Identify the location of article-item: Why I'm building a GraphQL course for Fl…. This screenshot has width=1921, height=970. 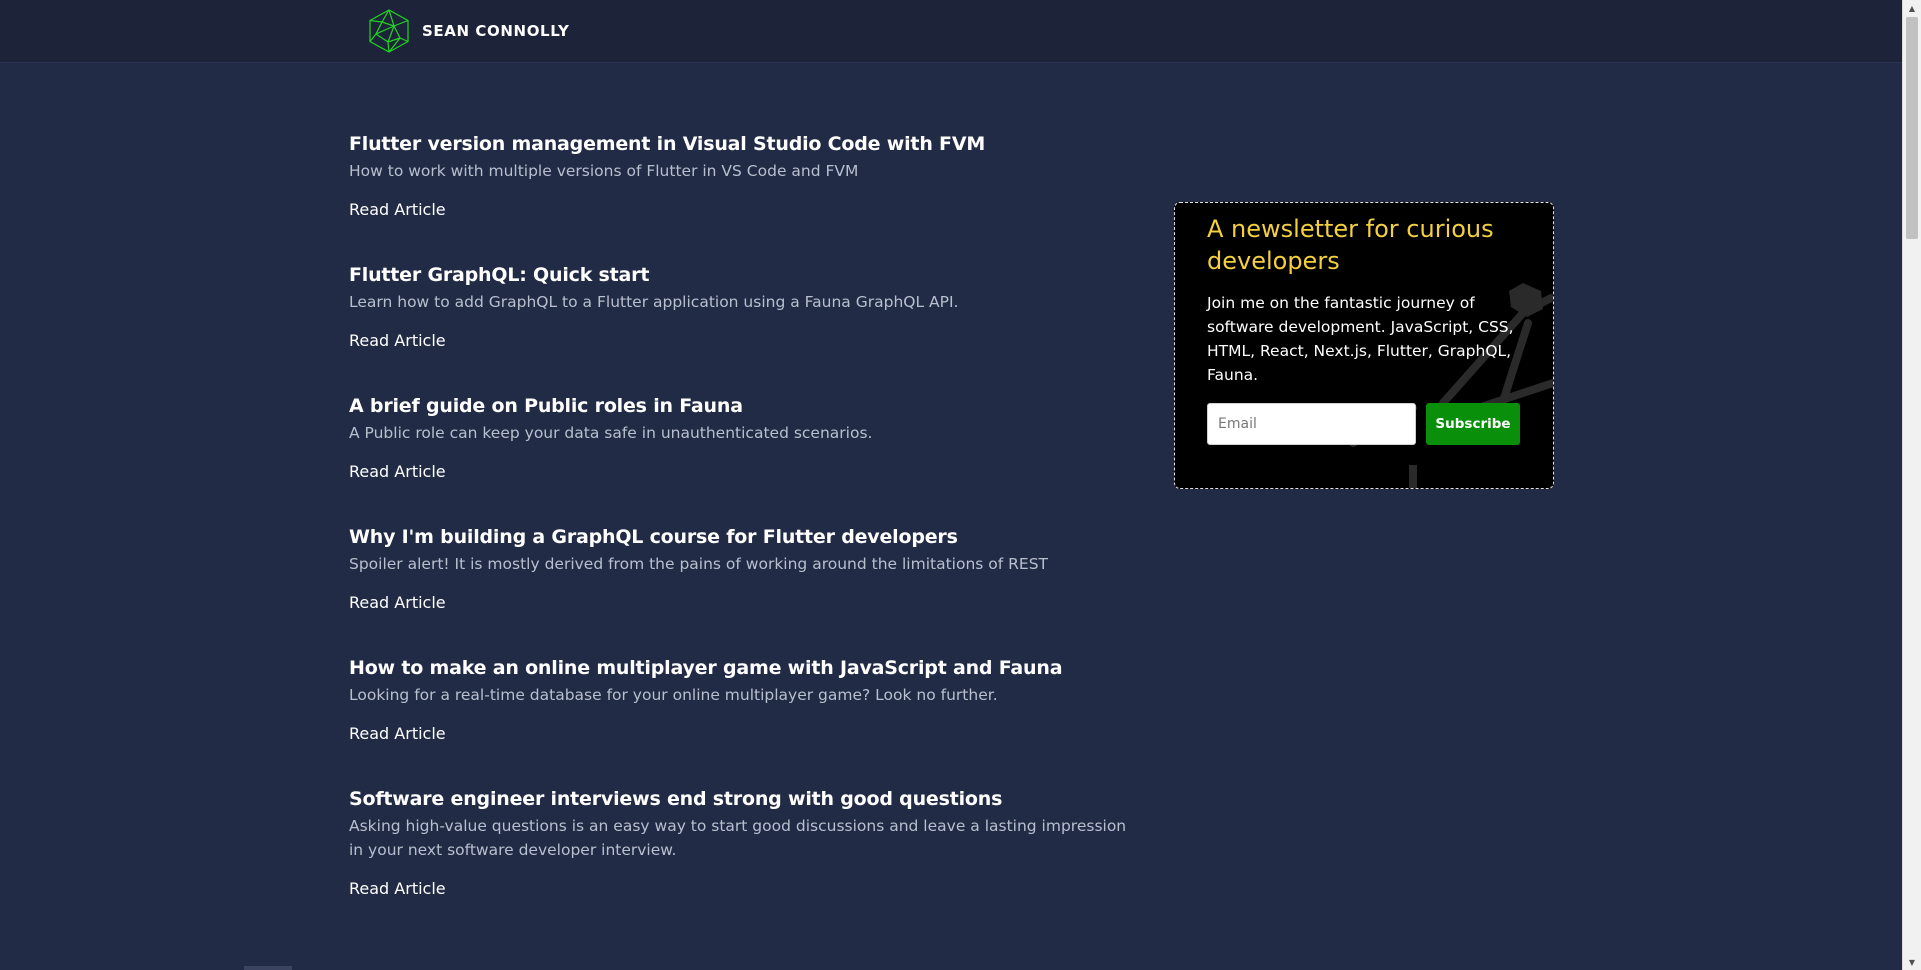
(744, 569).